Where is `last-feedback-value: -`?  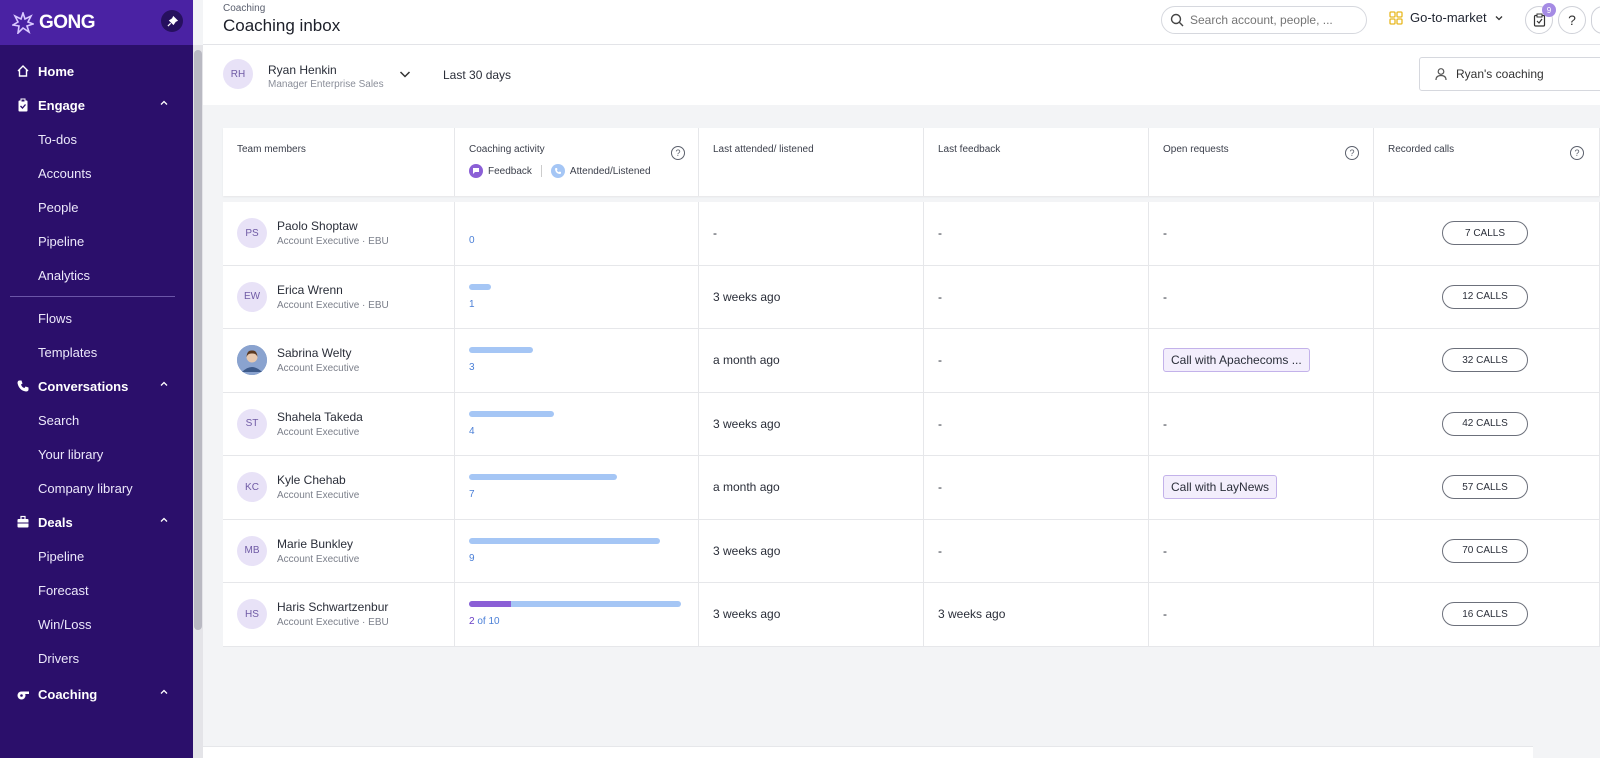 last-feedback-value: - is located at coordinates (940, 233).